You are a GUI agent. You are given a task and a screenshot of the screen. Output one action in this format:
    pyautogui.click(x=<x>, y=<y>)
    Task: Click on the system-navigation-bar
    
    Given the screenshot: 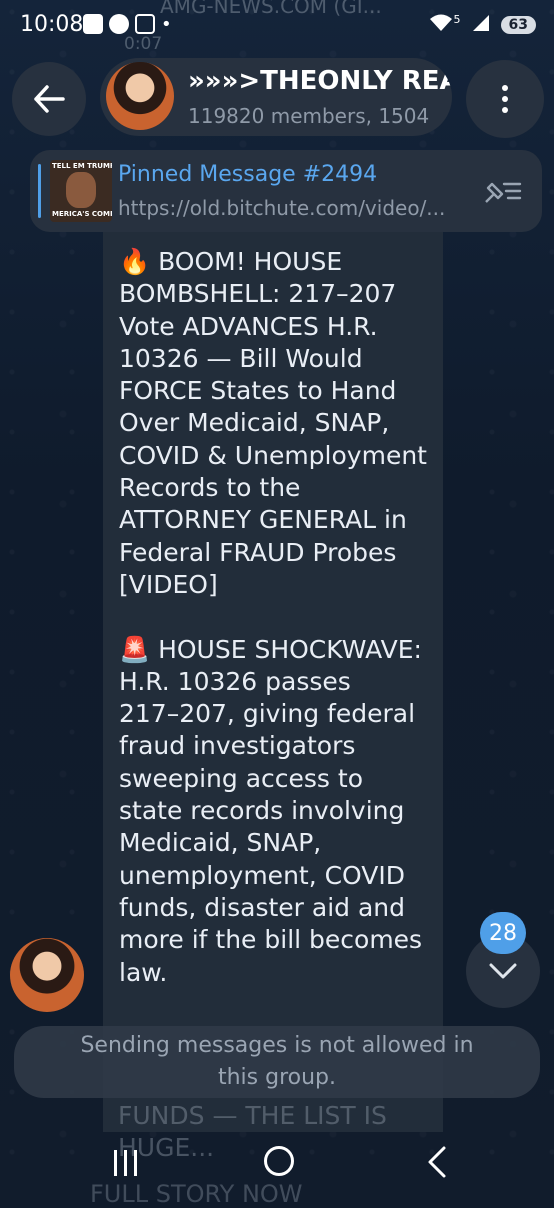 What is the action you would take?
    pyautogui.click(x=277, y=1170)
    